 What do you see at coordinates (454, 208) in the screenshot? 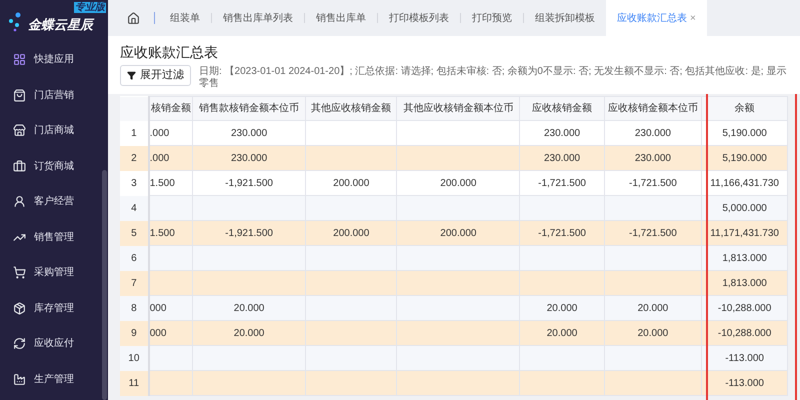
I see `table-row: 4 5,000.000` at bounding box center [454, 208].